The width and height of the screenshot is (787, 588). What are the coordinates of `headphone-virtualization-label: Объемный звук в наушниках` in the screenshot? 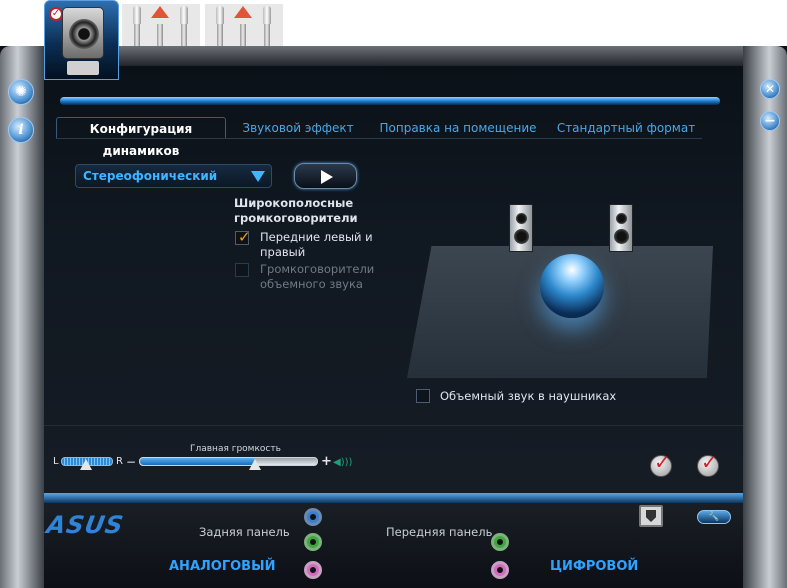 It's located at (528, 396).